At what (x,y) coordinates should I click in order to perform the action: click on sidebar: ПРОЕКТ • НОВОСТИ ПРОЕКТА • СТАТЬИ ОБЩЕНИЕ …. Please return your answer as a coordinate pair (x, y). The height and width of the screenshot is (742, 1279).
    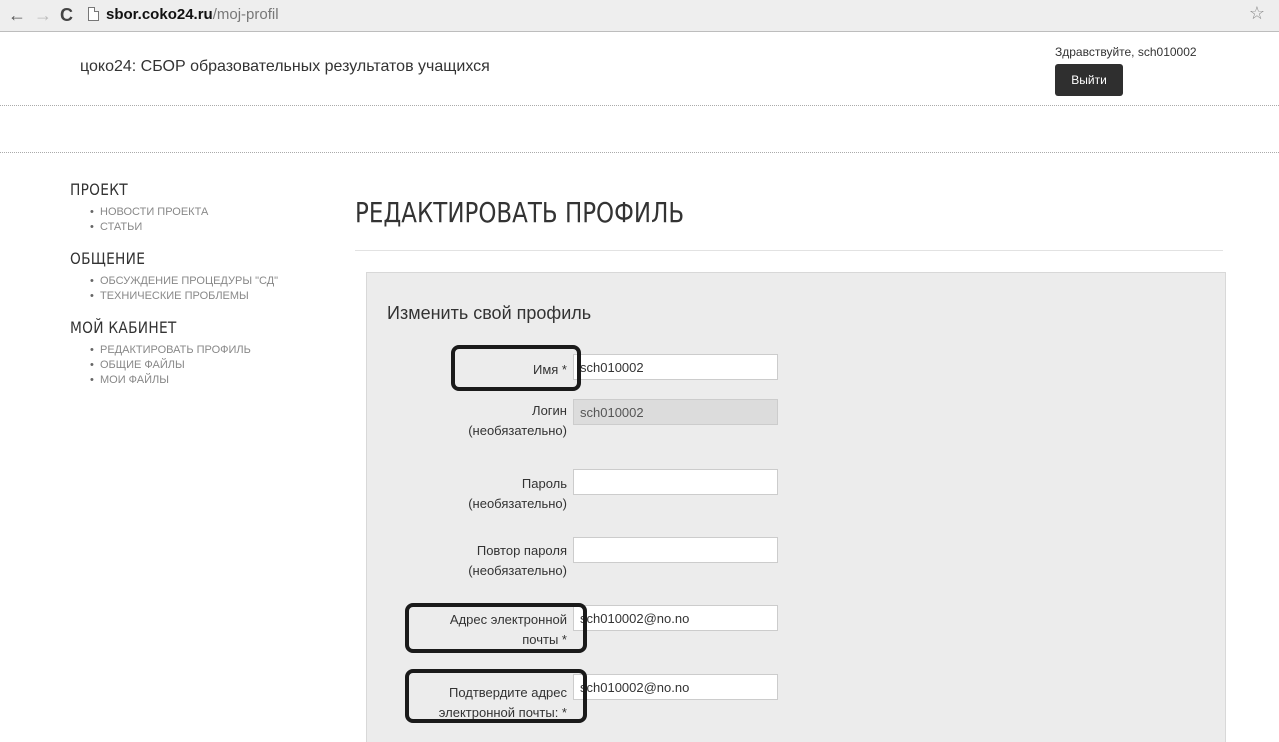
    Looking at the image, I should click on (210, 291).